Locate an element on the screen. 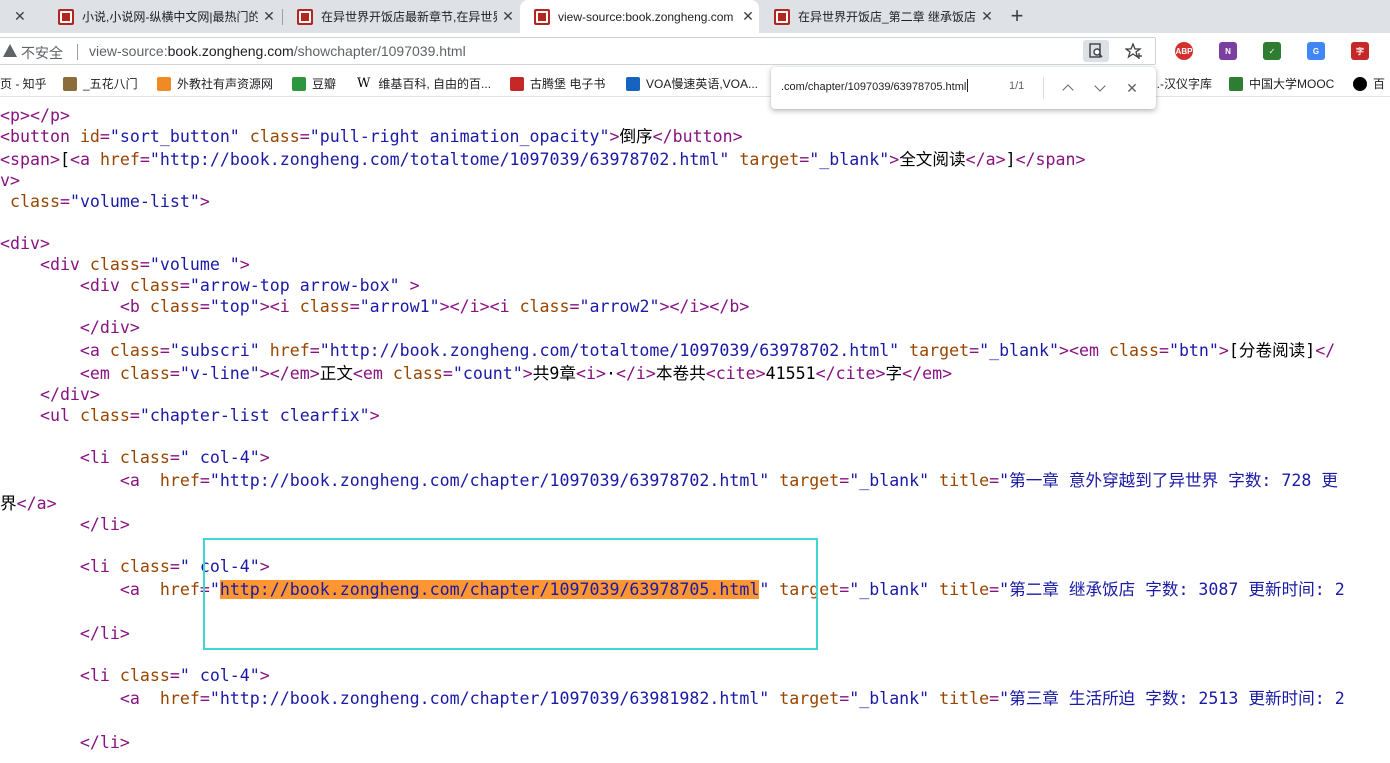 This screenshot has height=763, width=1390. source-token: </em> is located at coordinates (927, 373).